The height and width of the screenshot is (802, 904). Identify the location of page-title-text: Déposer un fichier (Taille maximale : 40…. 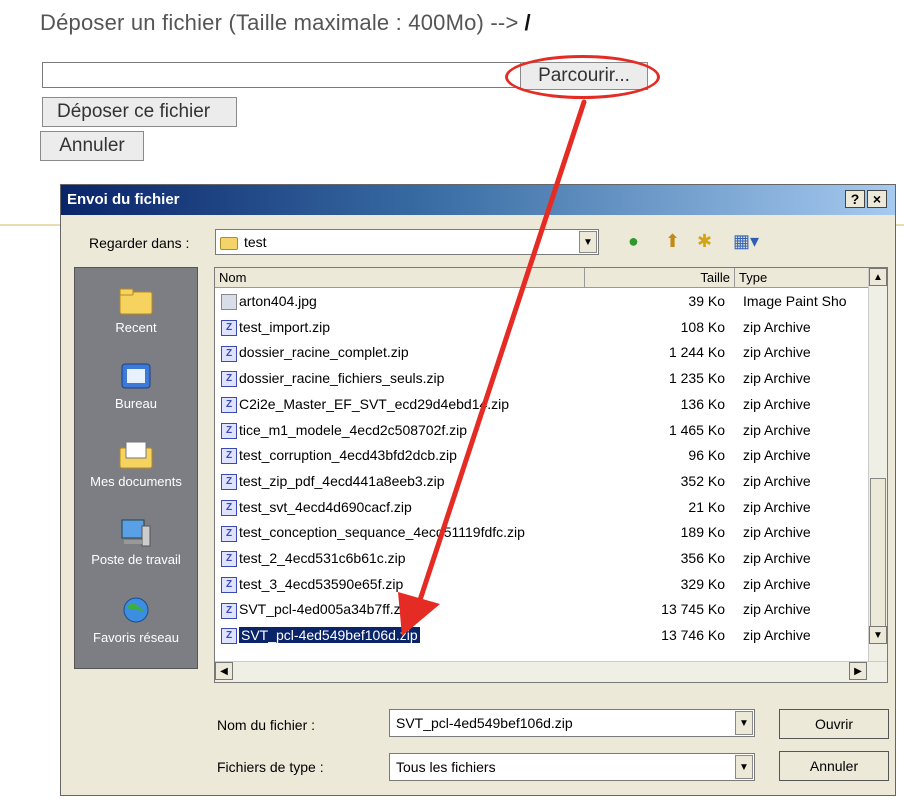
(279, 22).